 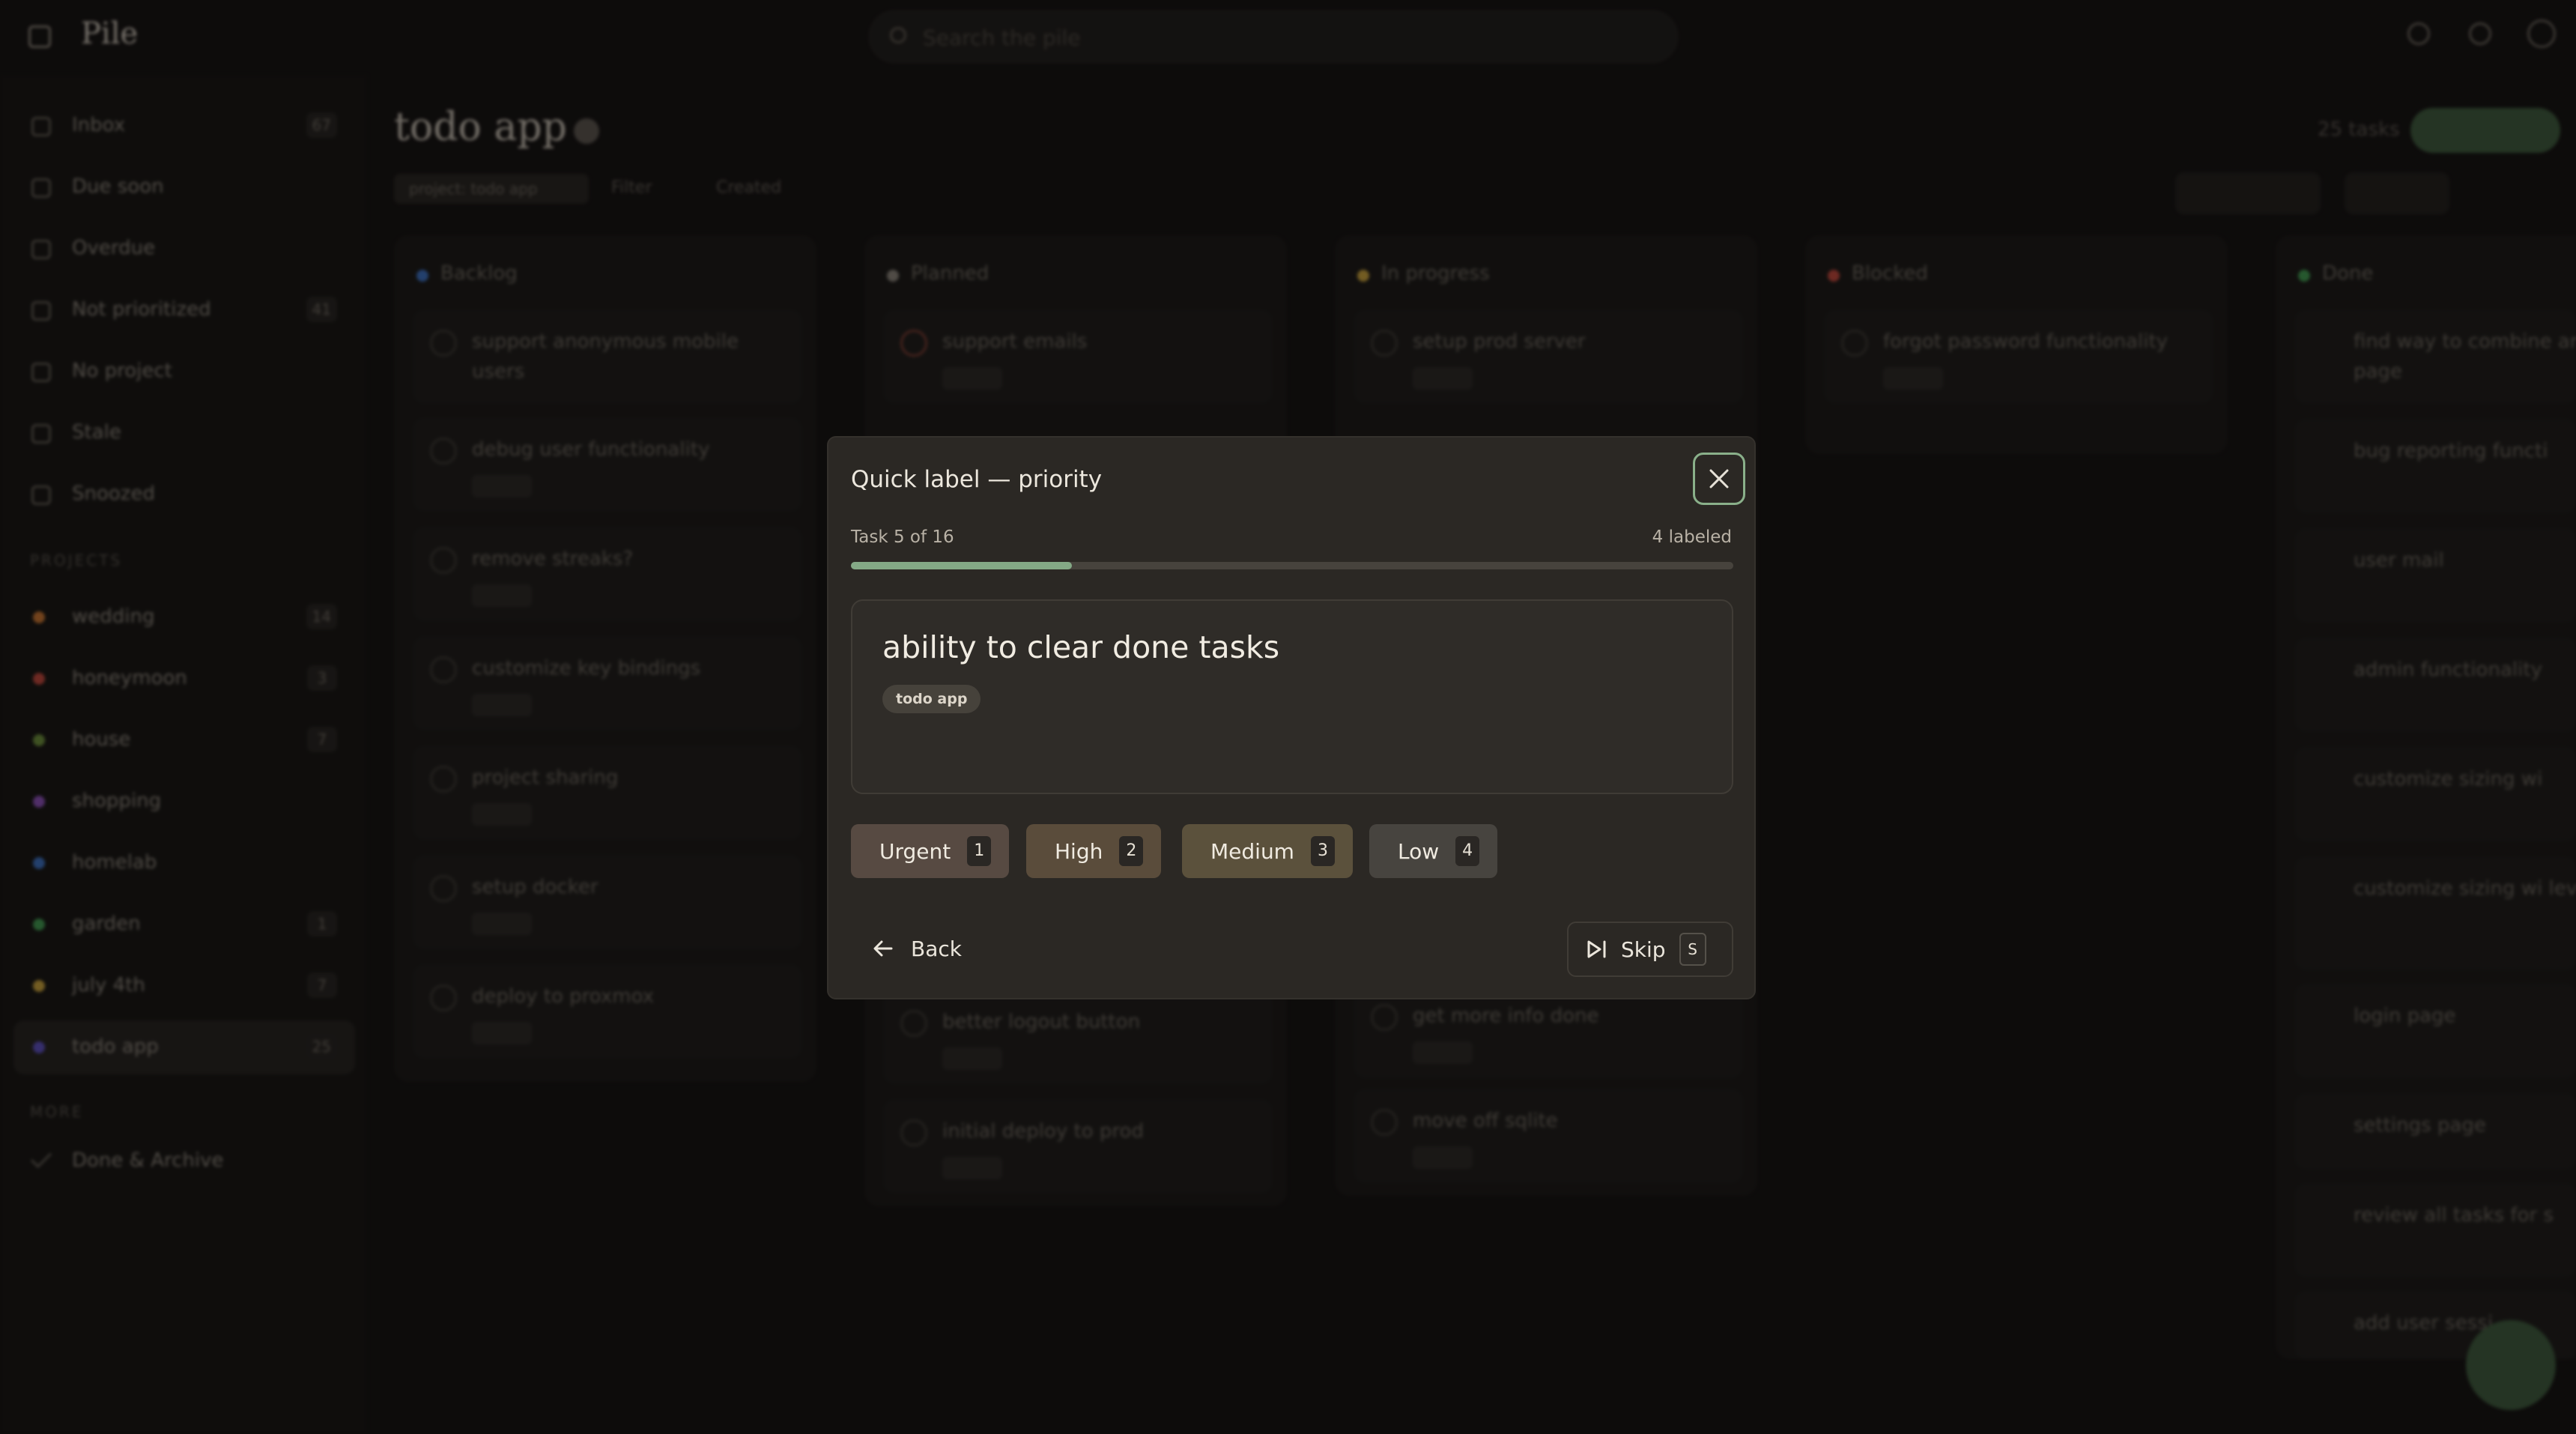 I want to click on shortcut-key: 2, so click(x=1131, y=851).